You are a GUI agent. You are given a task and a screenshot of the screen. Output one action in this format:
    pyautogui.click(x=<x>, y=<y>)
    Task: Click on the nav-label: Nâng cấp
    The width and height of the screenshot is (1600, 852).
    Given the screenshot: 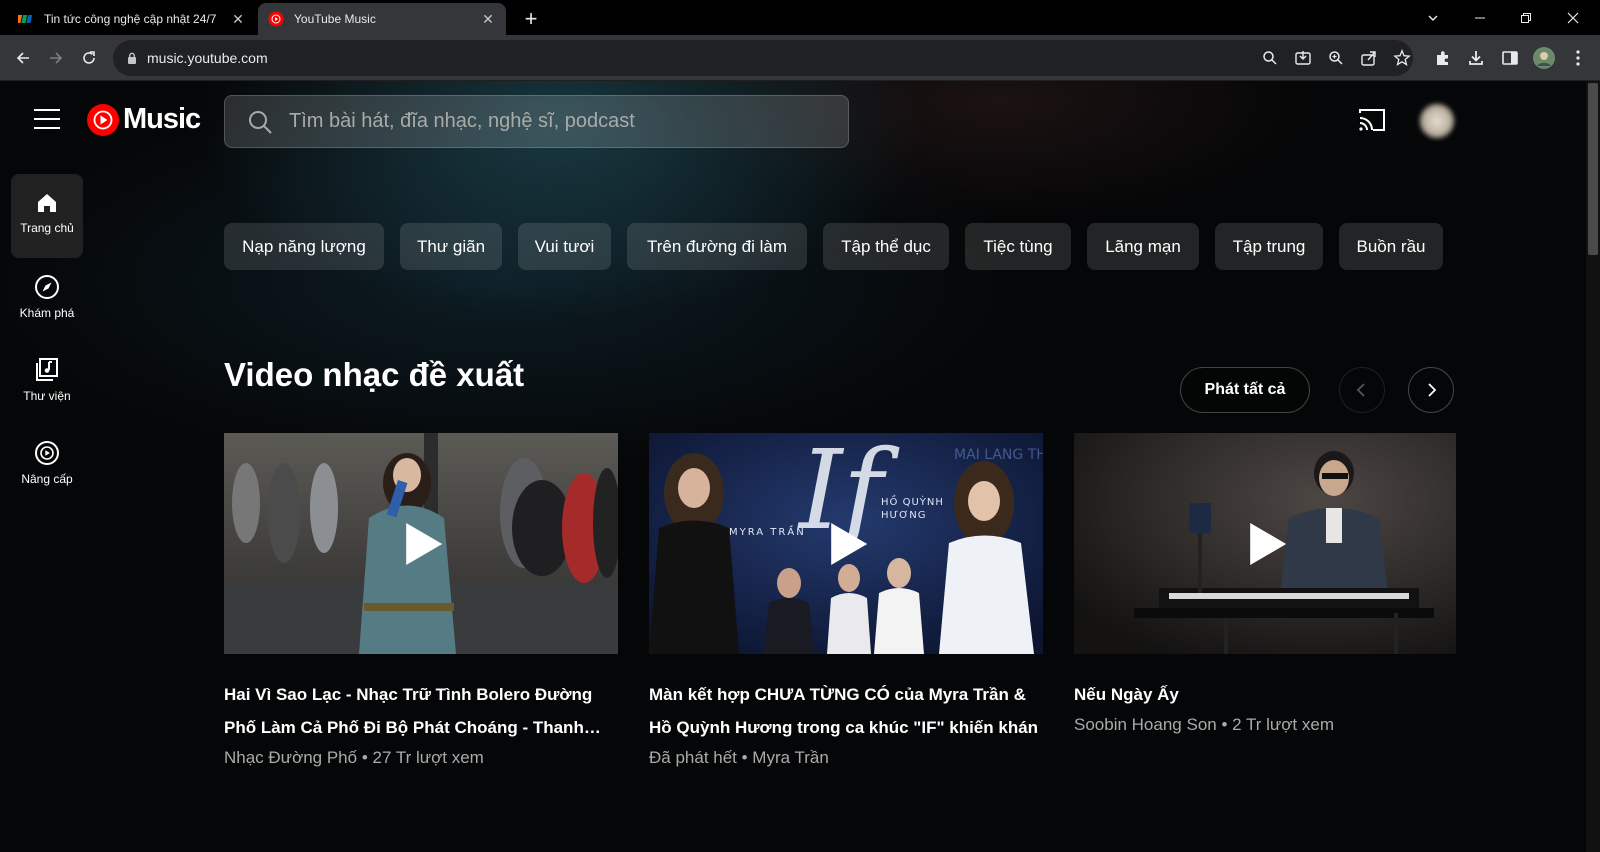 What is the action you would take?
    pyautogui.click(x=47, y=479)
    